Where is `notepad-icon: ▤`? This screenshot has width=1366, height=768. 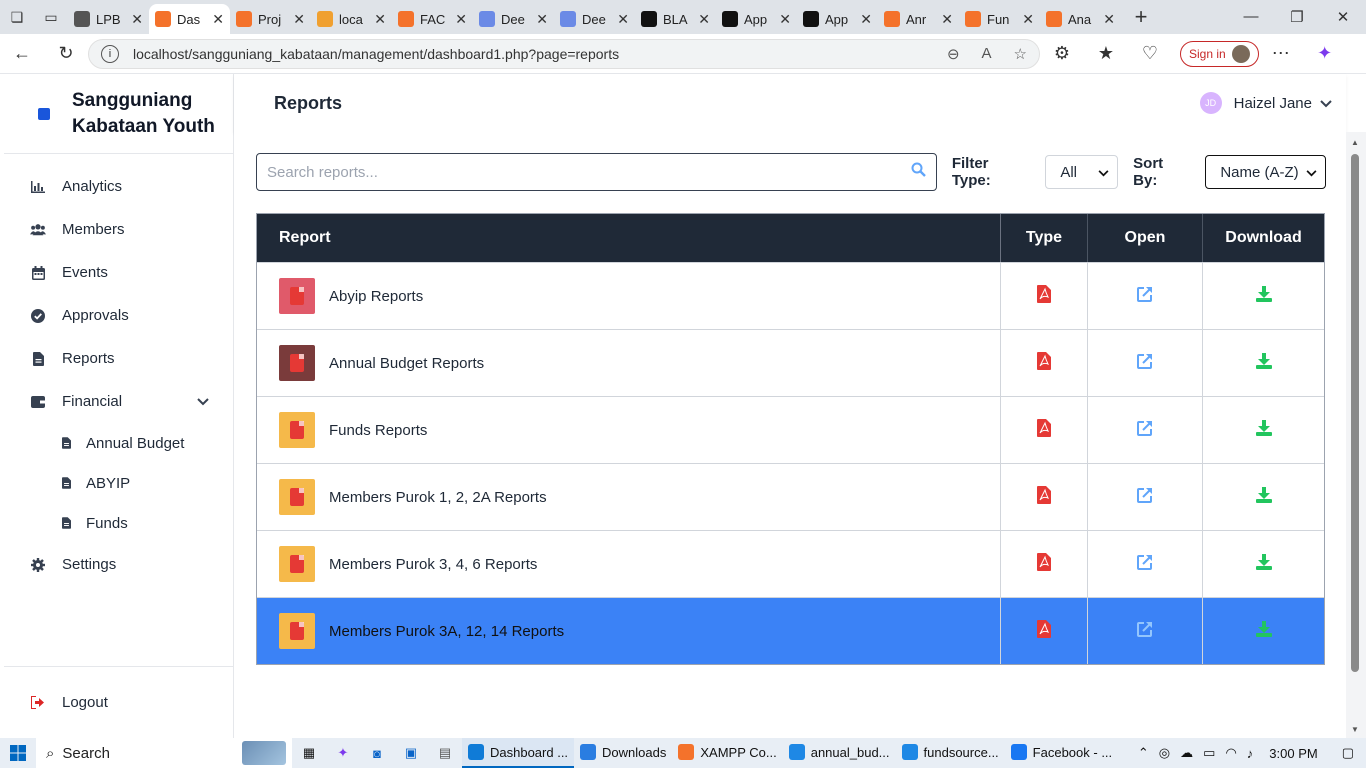 notepad-icon: ▤ is located at coordinates (445, 753).